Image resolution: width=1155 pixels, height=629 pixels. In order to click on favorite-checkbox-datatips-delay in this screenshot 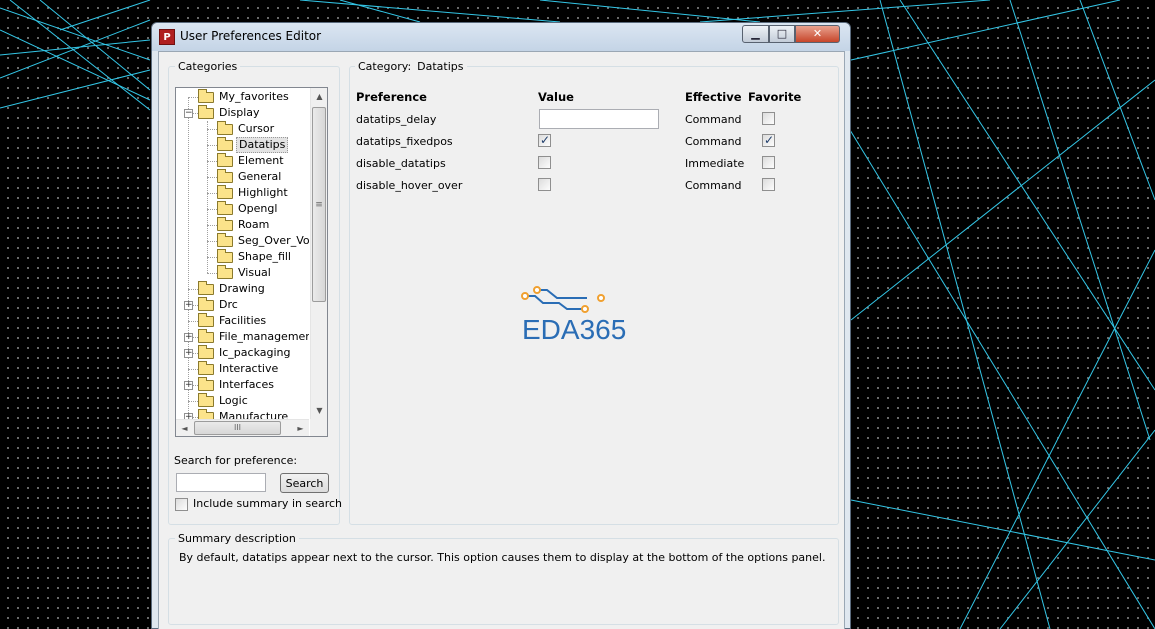, I will do `click(768, 118)`.